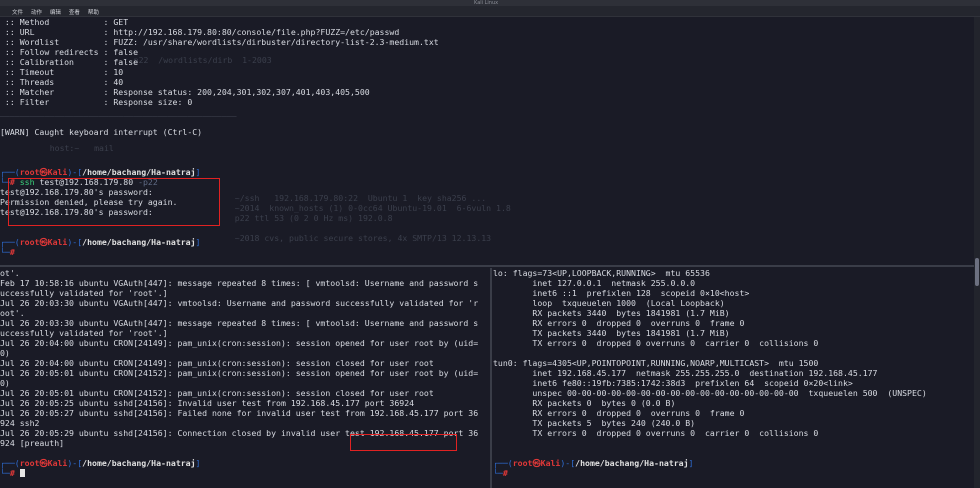  Describe the element at coordinates (611, 333) in the screenshot. I see `ifconfig-line: TX packets 3440 bytes 1841981 (1.7 MiB)` at that location.